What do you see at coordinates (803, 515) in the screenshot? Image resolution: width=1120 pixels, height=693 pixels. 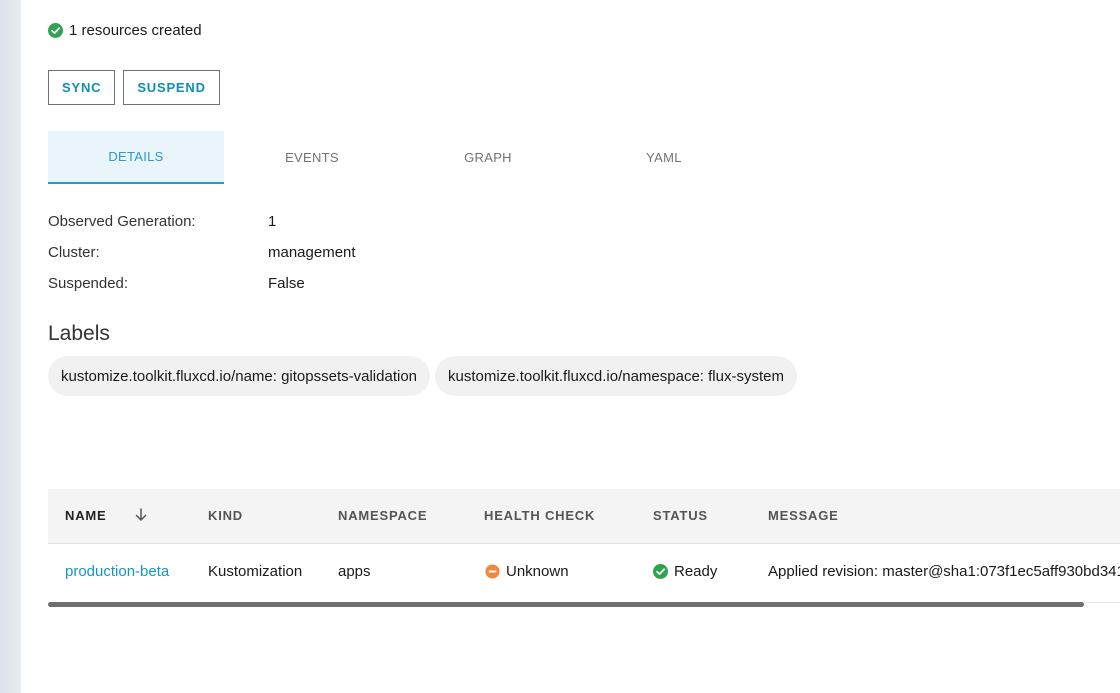 I see `column-header-message: MESSAGE` at bounding box center [803, 515].